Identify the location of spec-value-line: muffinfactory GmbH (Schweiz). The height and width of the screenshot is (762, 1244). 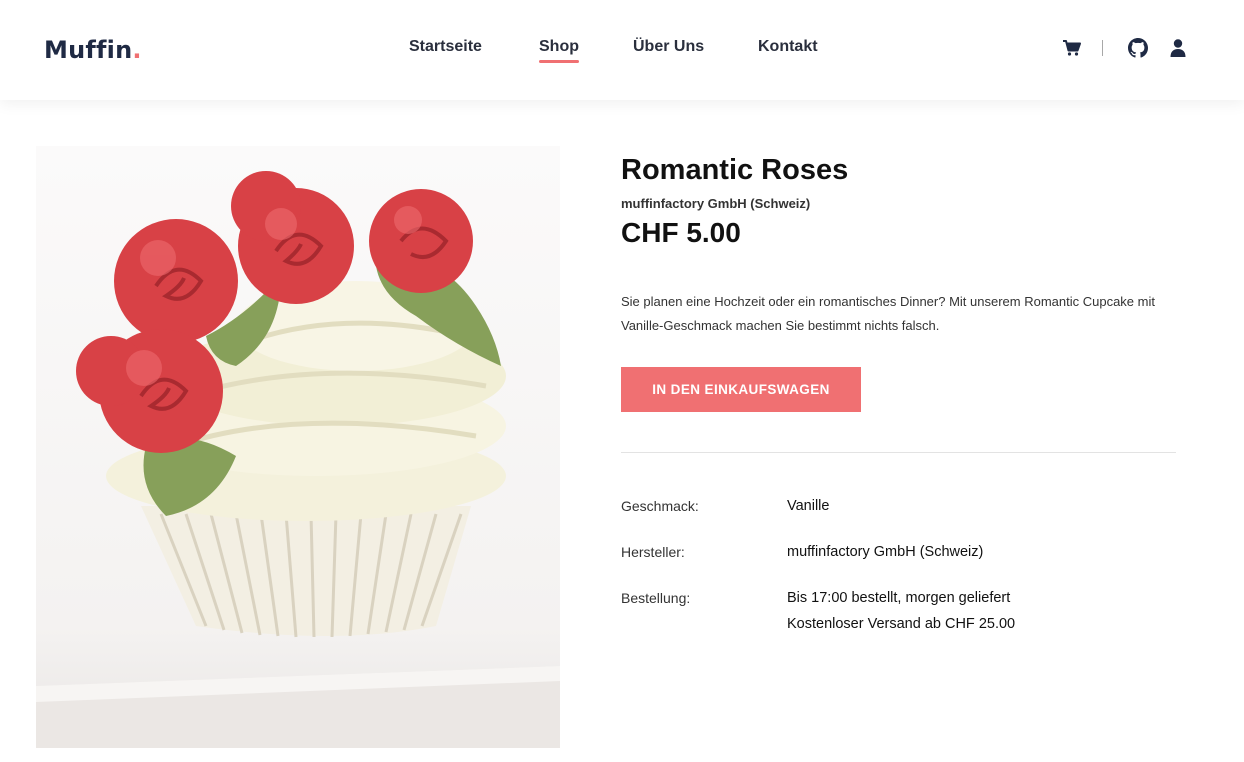
(885, 552).